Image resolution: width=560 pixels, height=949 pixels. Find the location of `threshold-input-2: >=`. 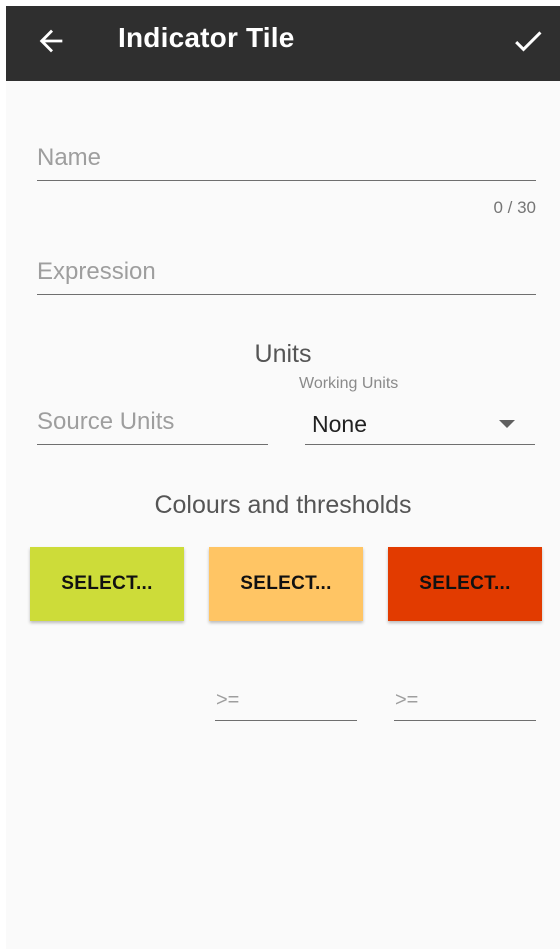

threshold-input-2: >= is located at coordinates (465, 699).